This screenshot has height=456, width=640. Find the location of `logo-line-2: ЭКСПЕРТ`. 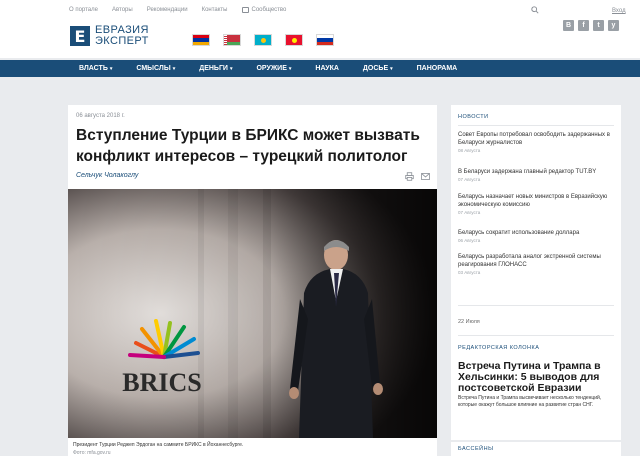

logo-line-2: ЭКСПЕРТ is located at coordinates (122, 41).